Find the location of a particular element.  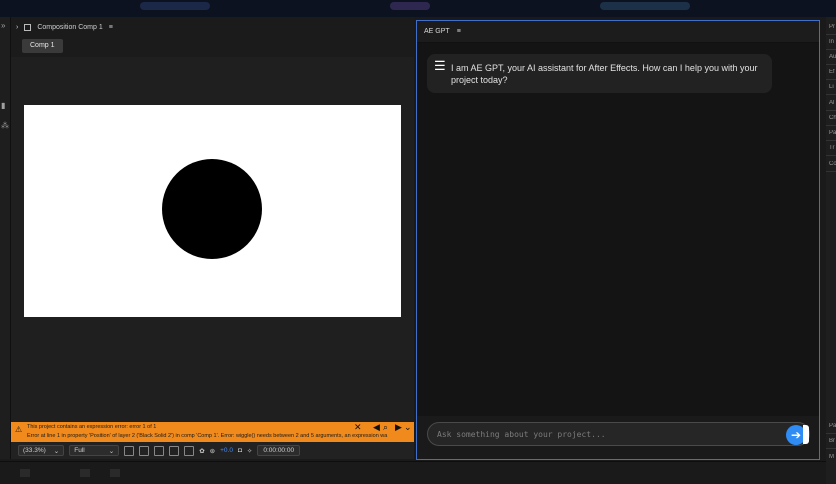

bottom-strip is located at coordinates (413, 472).